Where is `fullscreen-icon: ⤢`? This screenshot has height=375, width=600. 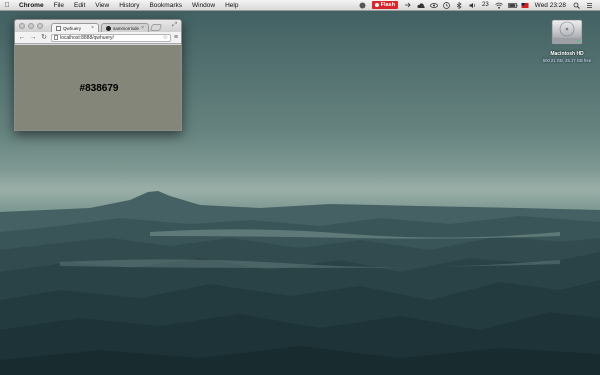
fullscreen-icon: ⤢ is located at coordinates (174, 25).